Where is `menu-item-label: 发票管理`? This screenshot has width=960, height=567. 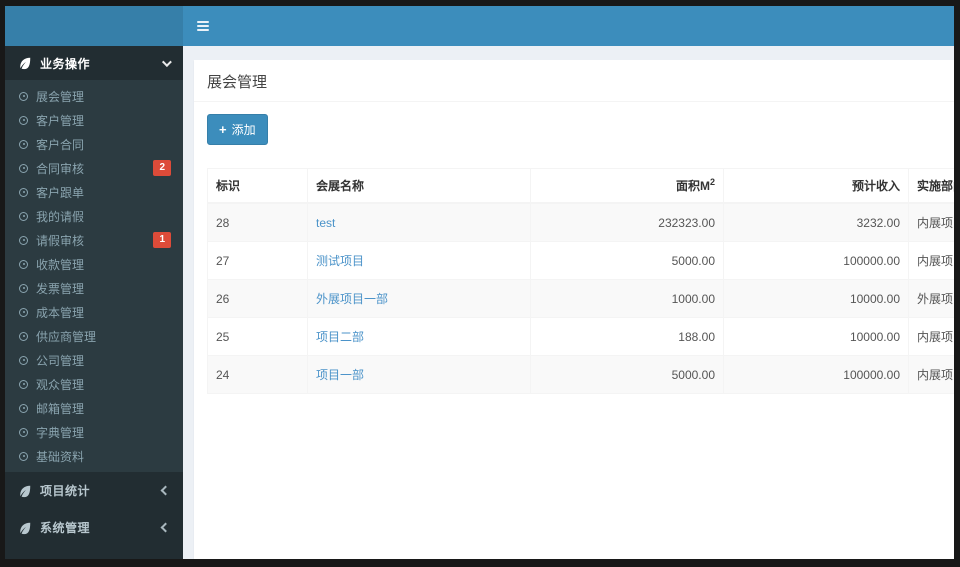 menu-item-label: 发票管理 is located at coordinates (60, 288).